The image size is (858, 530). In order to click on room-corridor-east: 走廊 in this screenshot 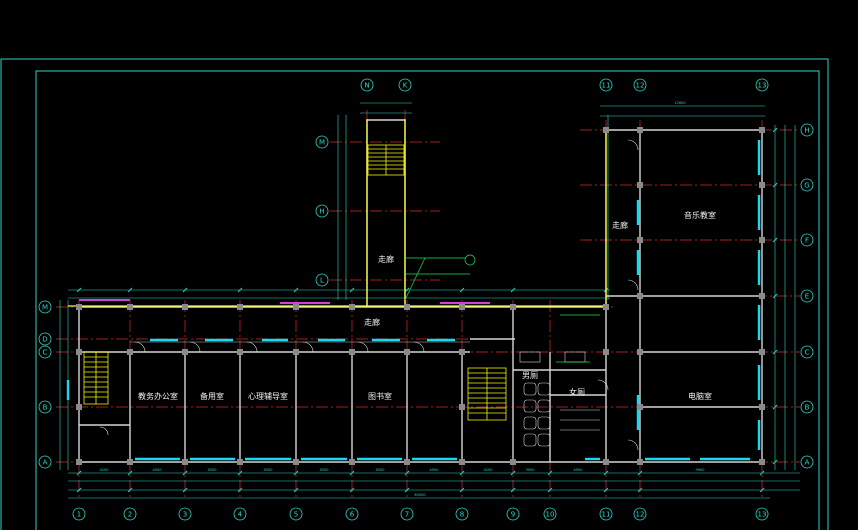, I will do `click(620, 225)`.